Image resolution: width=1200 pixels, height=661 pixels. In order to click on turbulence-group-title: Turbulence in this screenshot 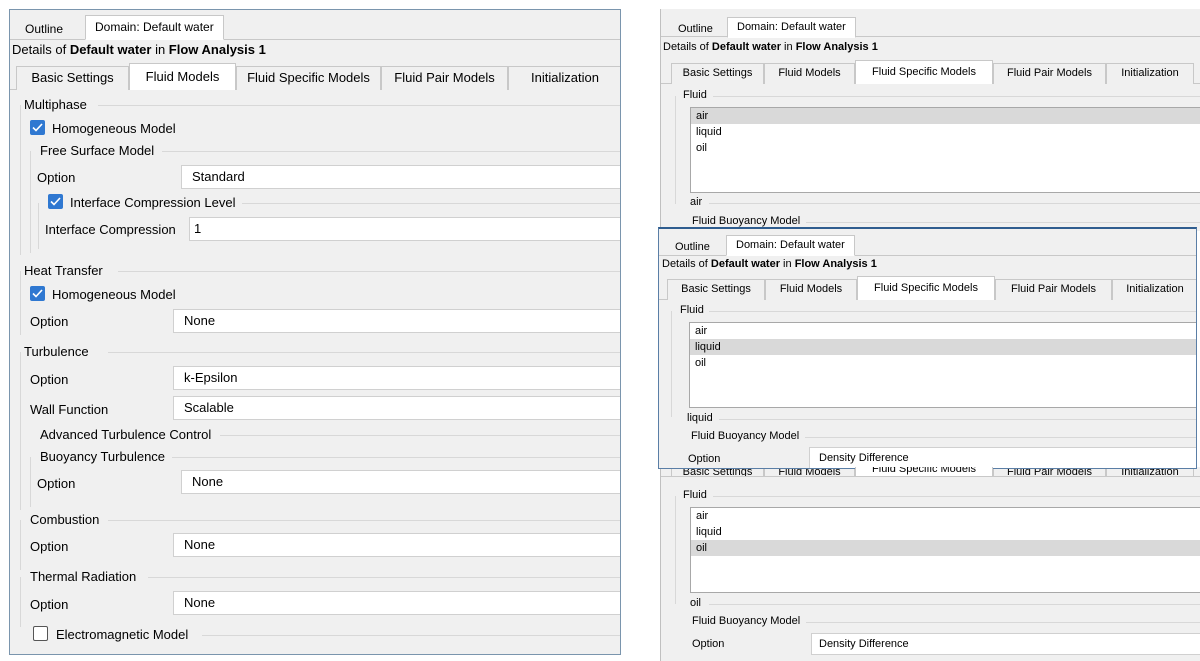, I will do `click(56, 351)`.